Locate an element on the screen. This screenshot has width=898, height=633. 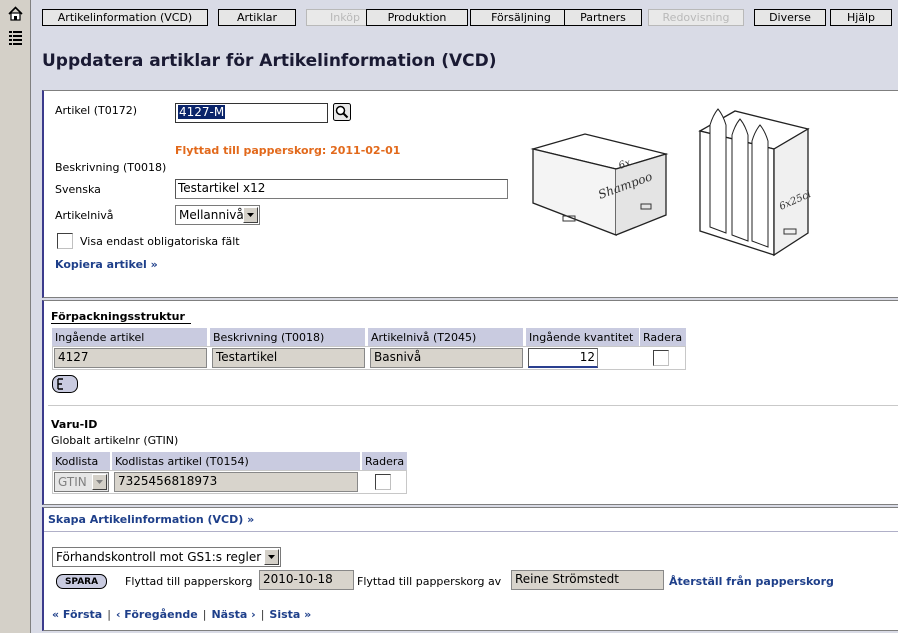
shampoo-box-image: 6x Shampoo is located at coordinates (599, 184).